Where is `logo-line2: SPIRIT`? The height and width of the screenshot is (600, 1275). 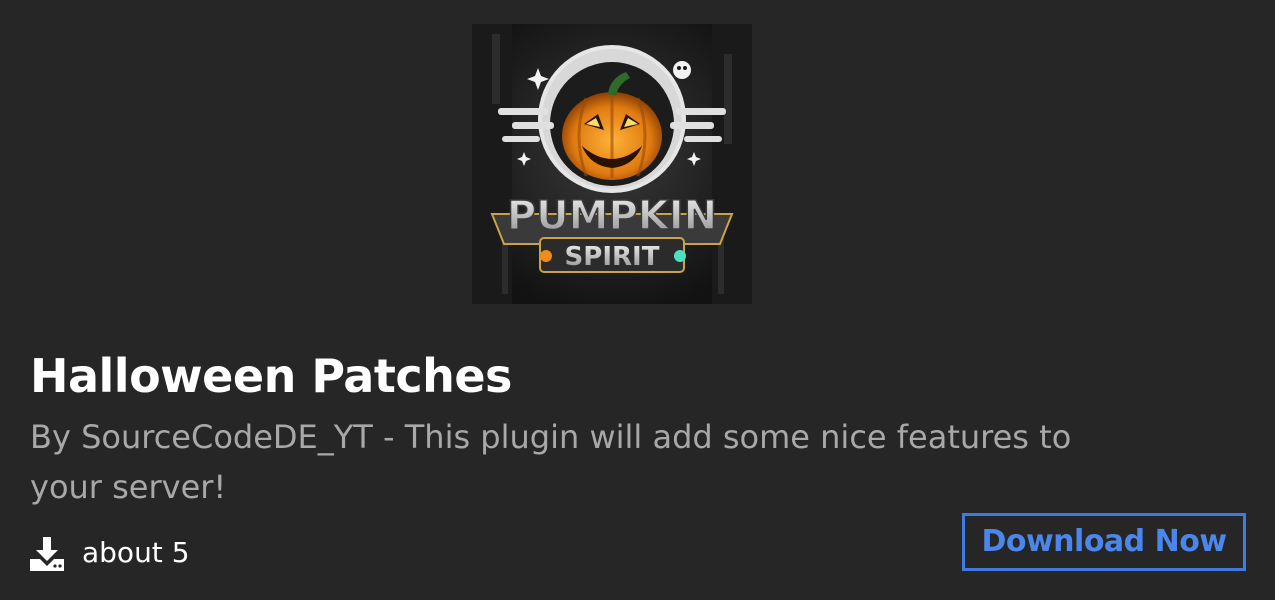 logo-line2: SPIRIT is located at coordinates (612, 257).